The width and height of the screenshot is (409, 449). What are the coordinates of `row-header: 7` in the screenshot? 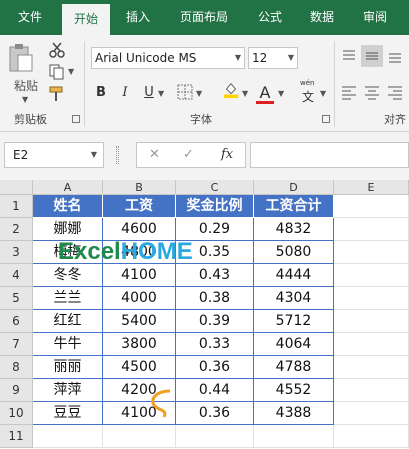 It's located at (16, 344).